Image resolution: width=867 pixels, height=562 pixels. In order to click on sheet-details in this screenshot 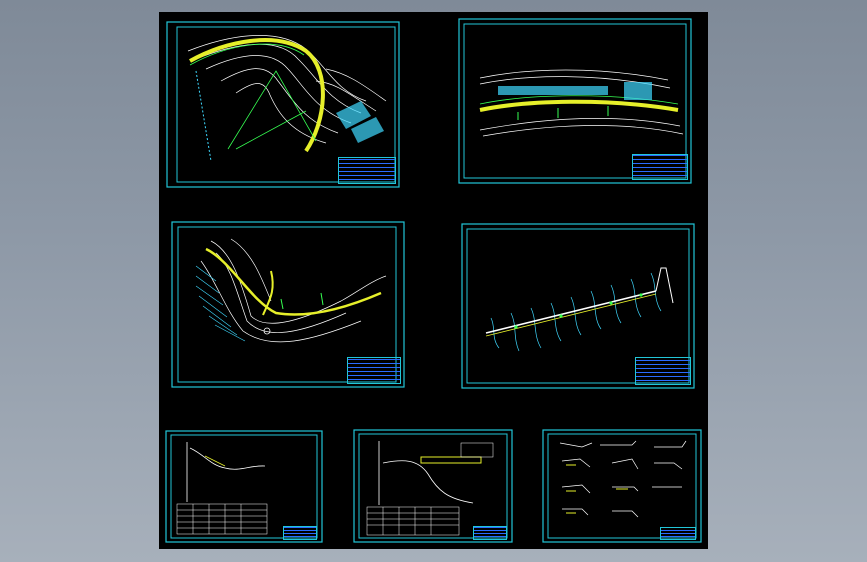, I will do `click(622, 486)`.